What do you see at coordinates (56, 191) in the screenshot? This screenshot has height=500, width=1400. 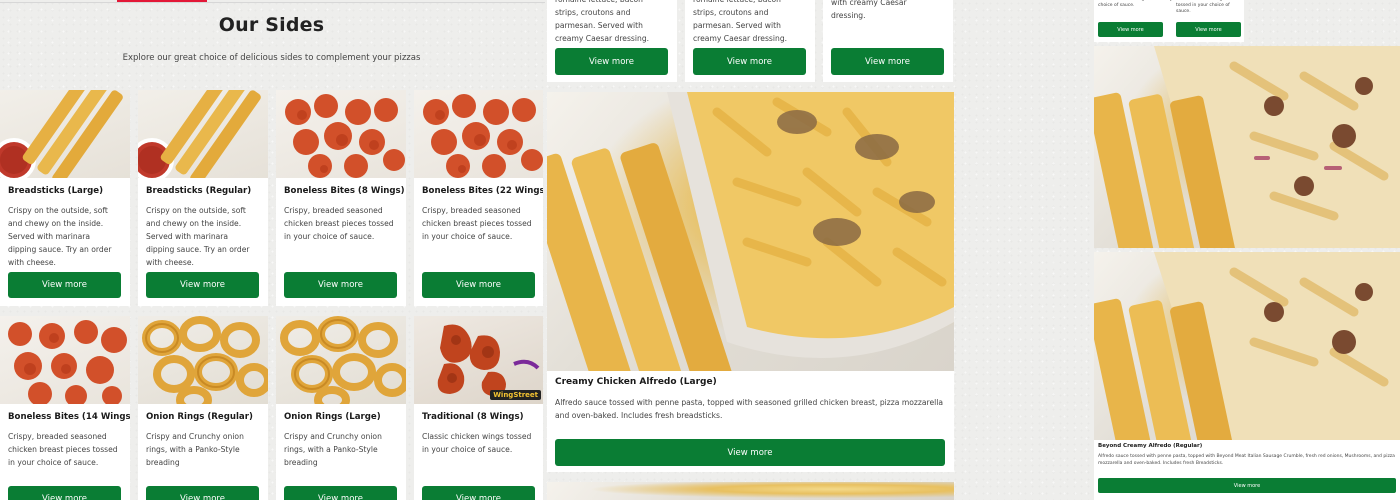 I see `product-name: Breadsticks (Large)` at bounding box center [56, 191].